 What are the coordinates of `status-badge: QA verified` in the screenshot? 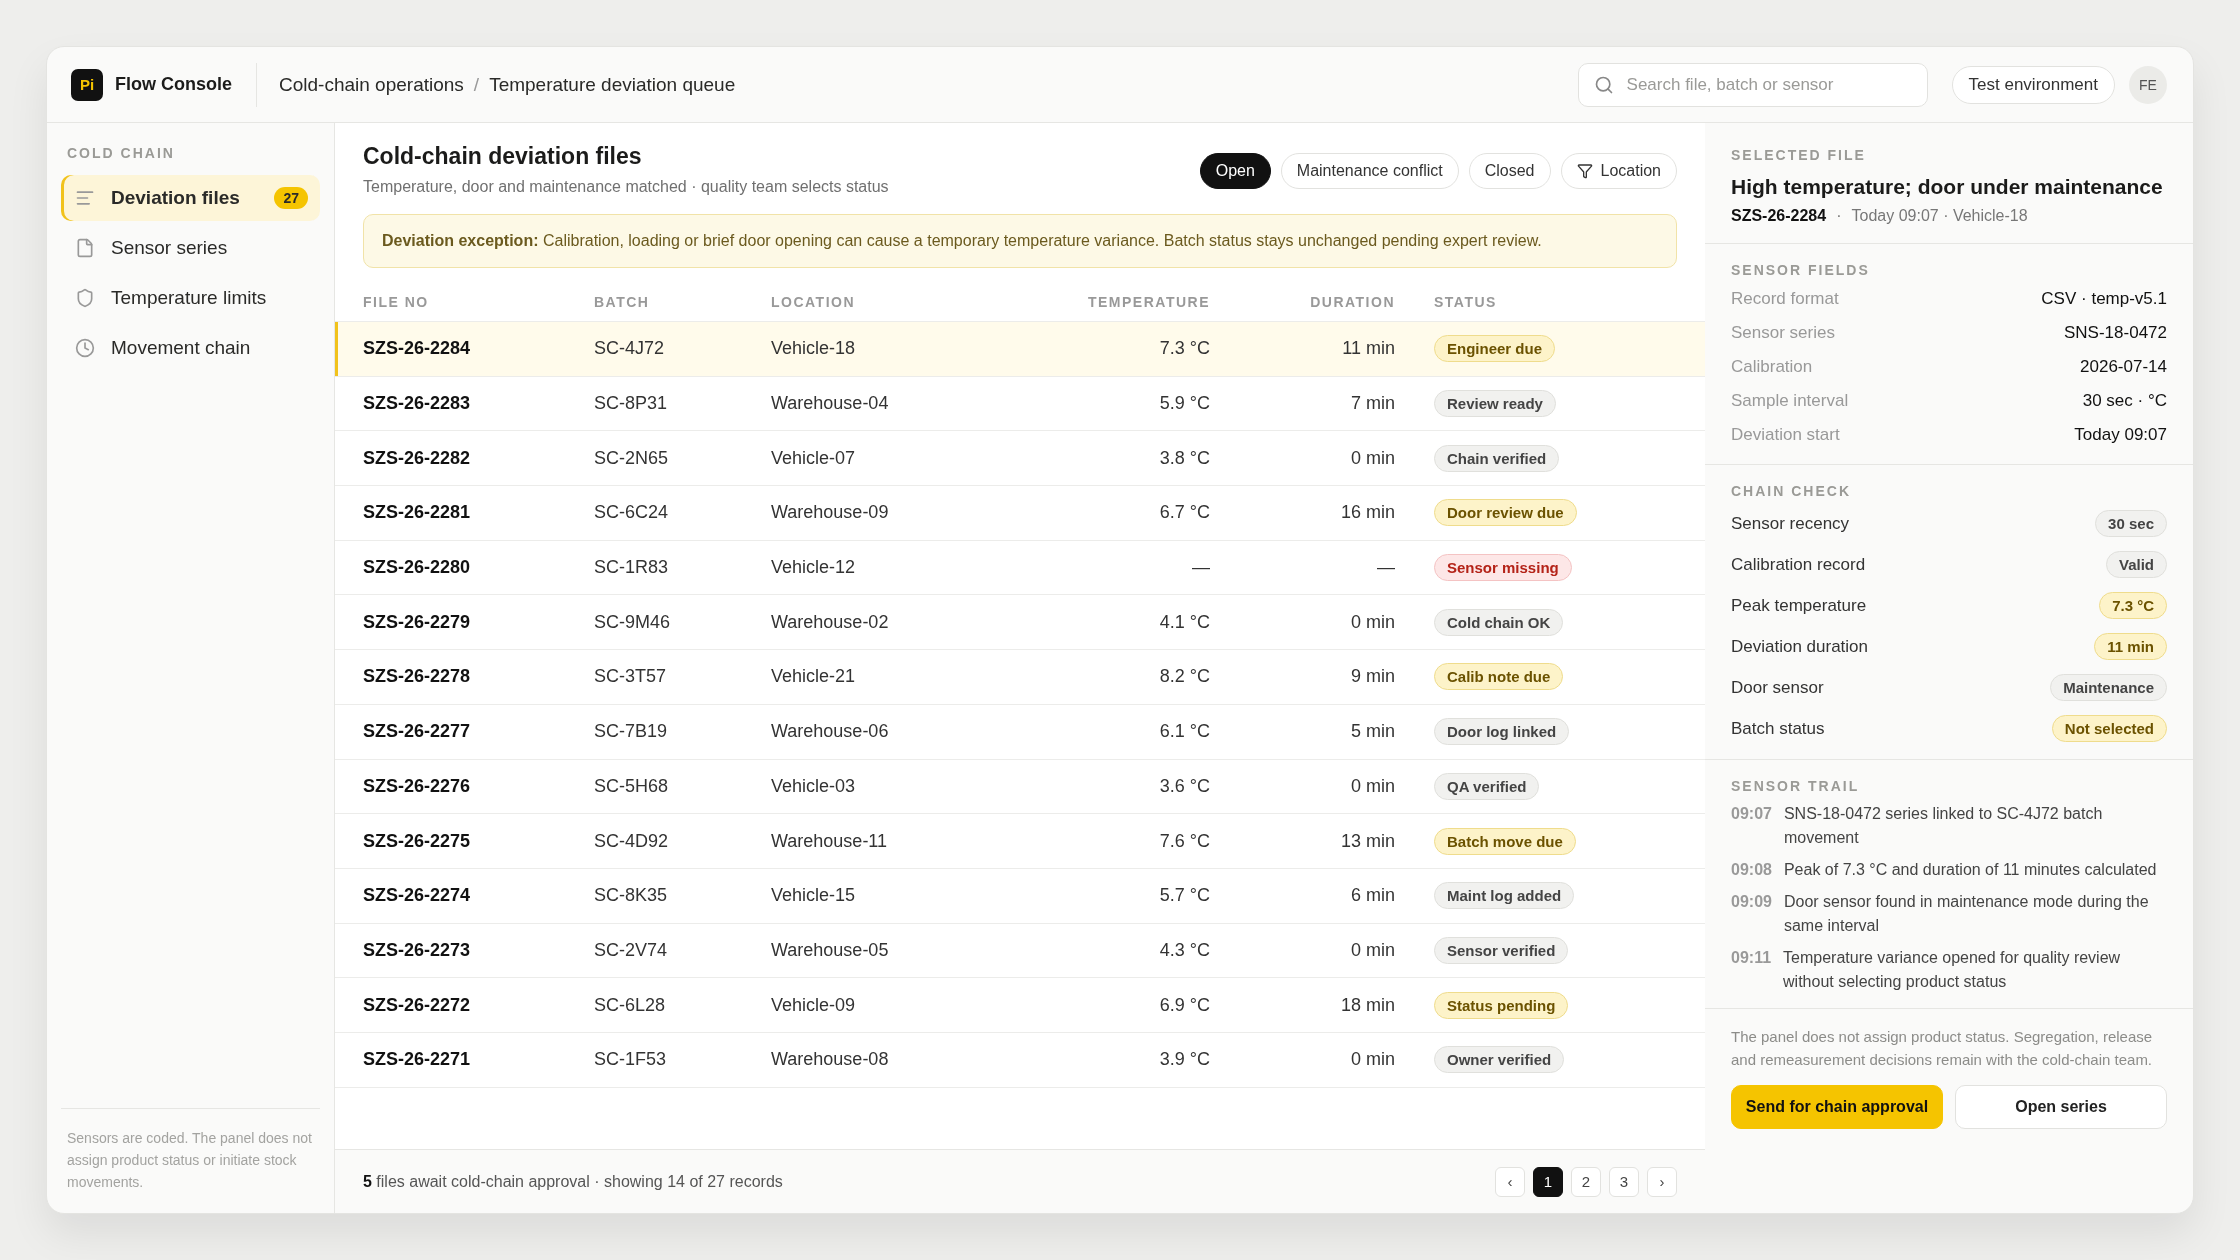 It's located at (1487, 786).